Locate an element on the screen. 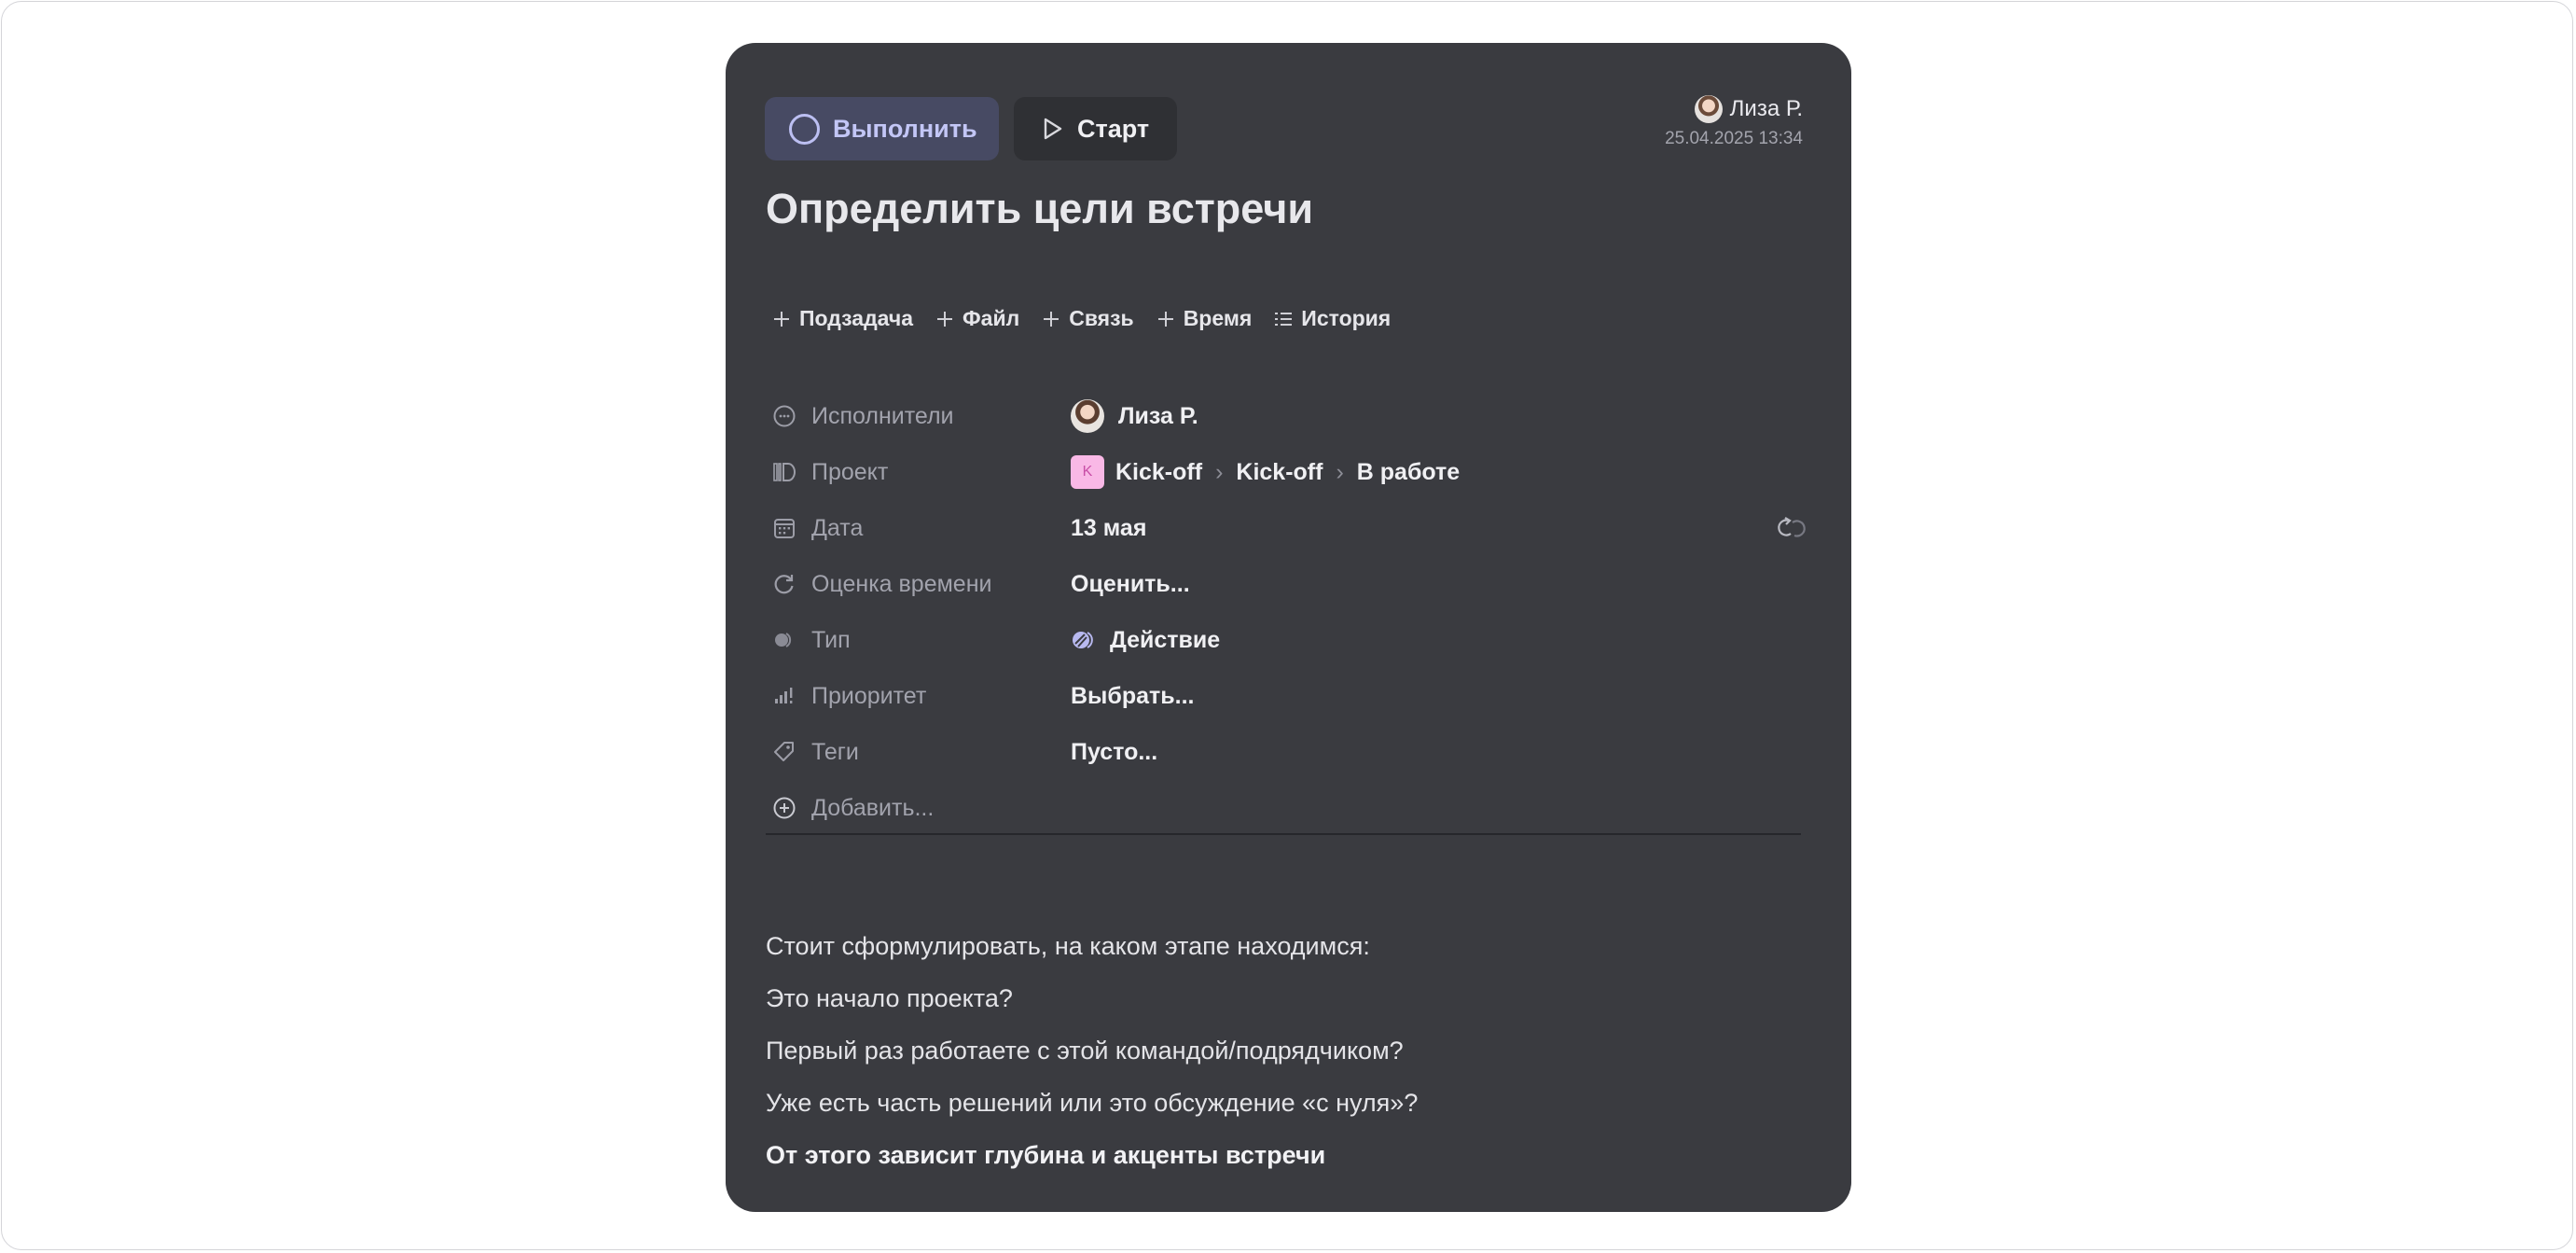  add-link-label: Связь is located at coordinates (1101, 318).